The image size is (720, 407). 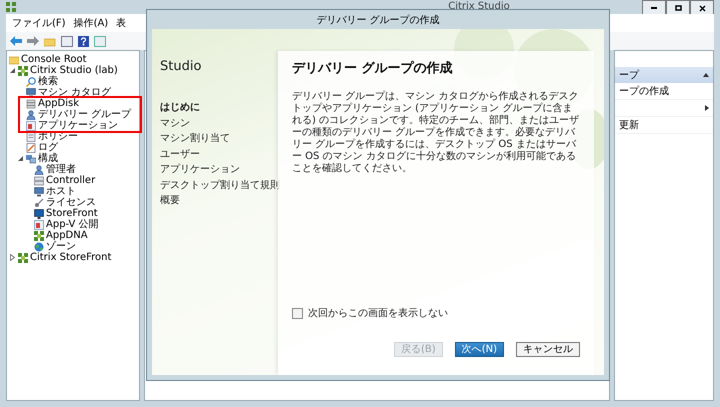 I want to click on document-icon, so click(x=31, y=137).